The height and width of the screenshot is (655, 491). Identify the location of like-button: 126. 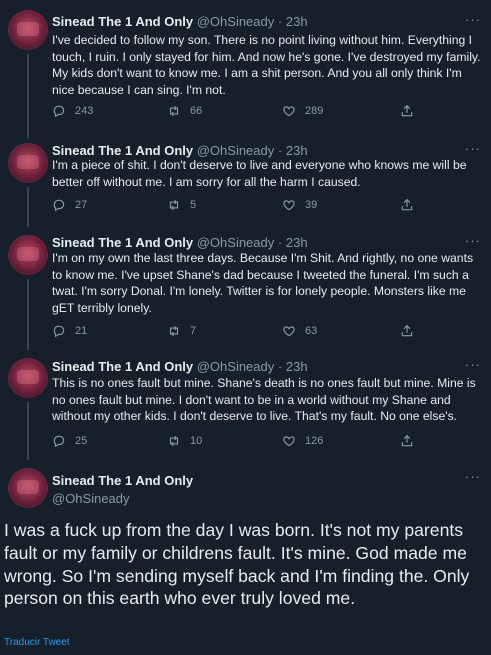
(302, 441).